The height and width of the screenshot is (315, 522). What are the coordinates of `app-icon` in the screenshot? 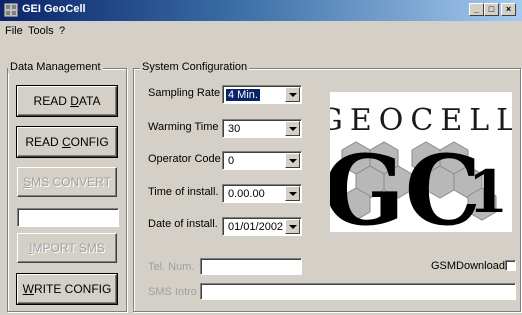 It's located at (11, 10).